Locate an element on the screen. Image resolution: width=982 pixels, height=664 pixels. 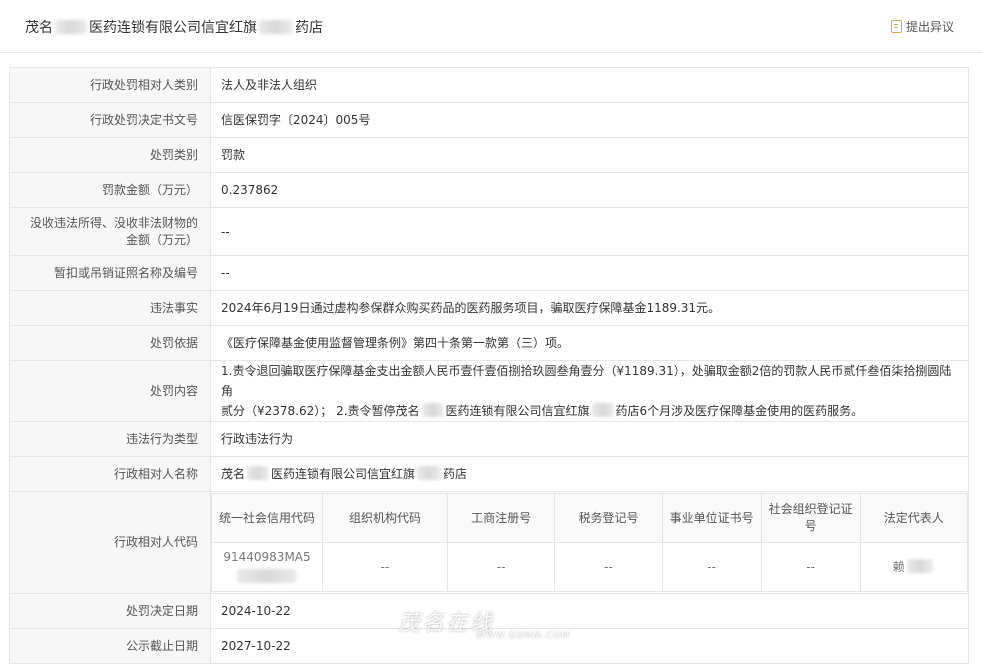
table-row: 处罚类别 罚款 is located at coordinates (489, 155).